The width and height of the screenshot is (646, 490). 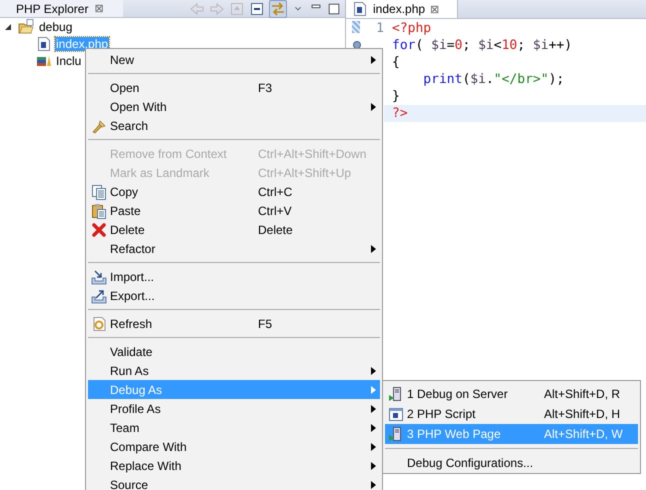 I want to click on menu-label: Compare With, so click(x=148, y=447).